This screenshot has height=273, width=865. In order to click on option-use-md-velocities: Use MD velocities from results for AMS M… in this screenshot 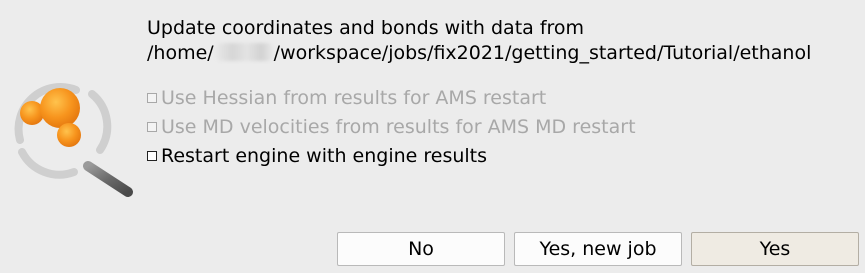, I will do `click(391, 126)`.